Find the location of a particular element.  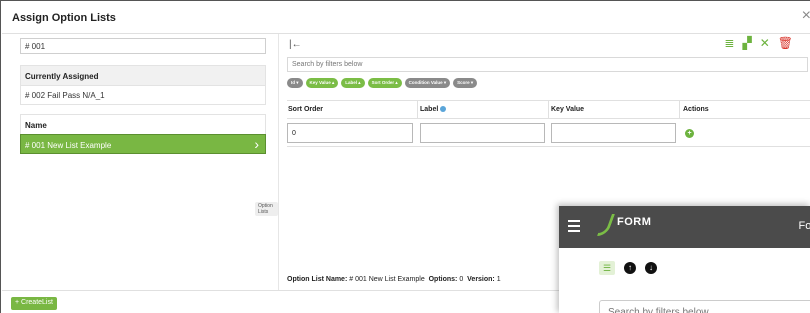

download-icon: ↓ is located at coordinates (651, 268).